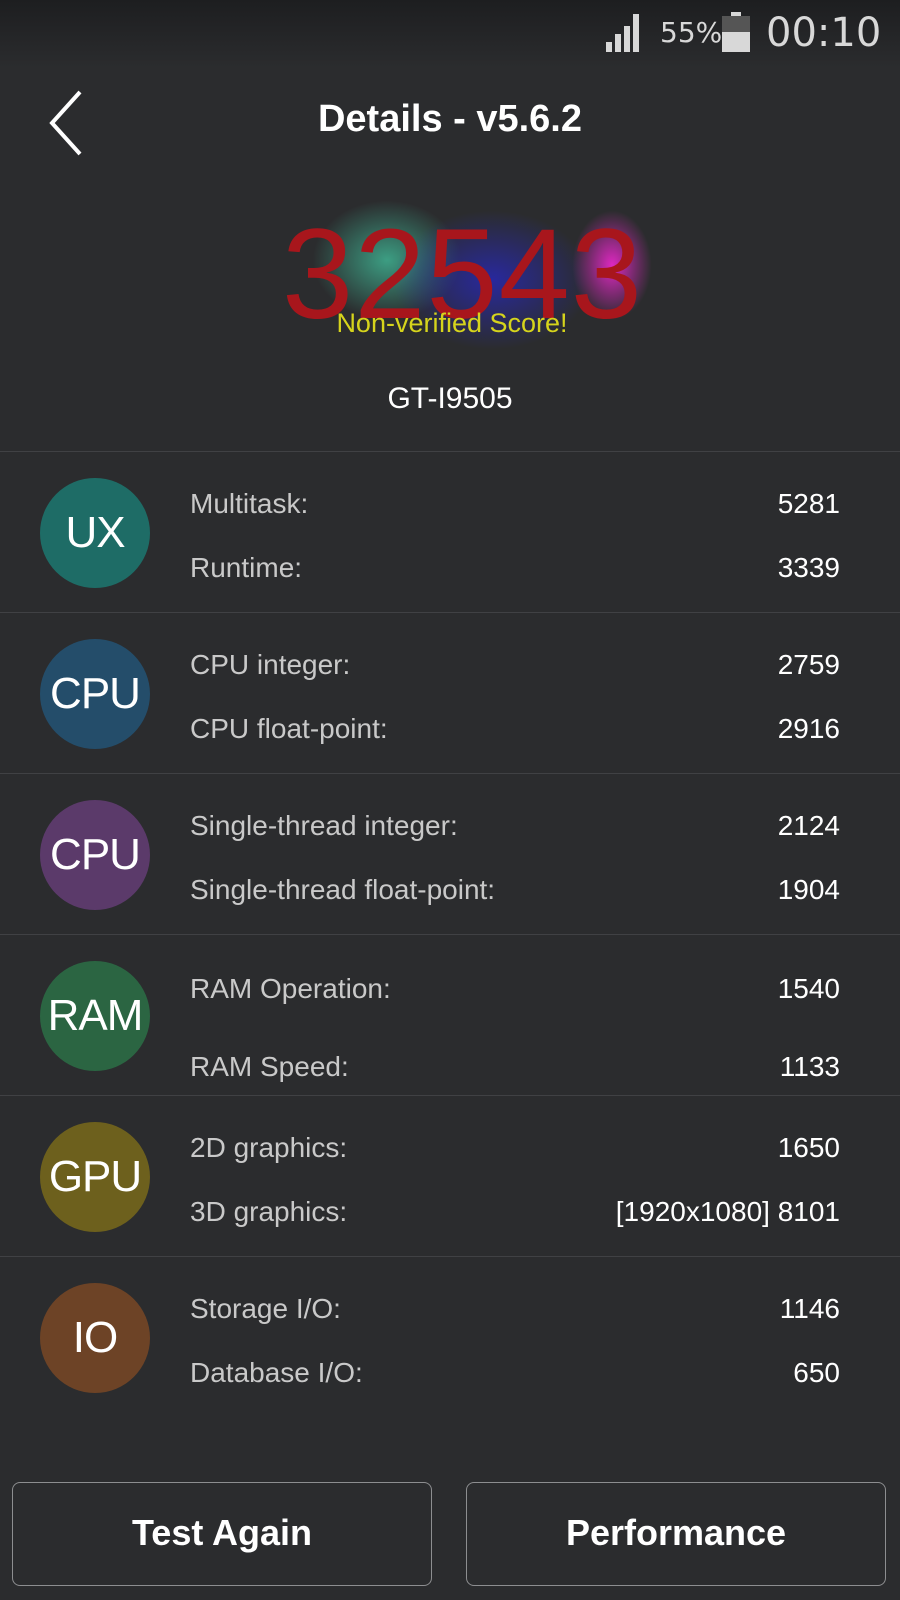 The image size is (900, 1600). What do you see at coordinates (809, 1066) in the screenshot?
I see `item-value: 1133` at bounding box center [809, 1066].